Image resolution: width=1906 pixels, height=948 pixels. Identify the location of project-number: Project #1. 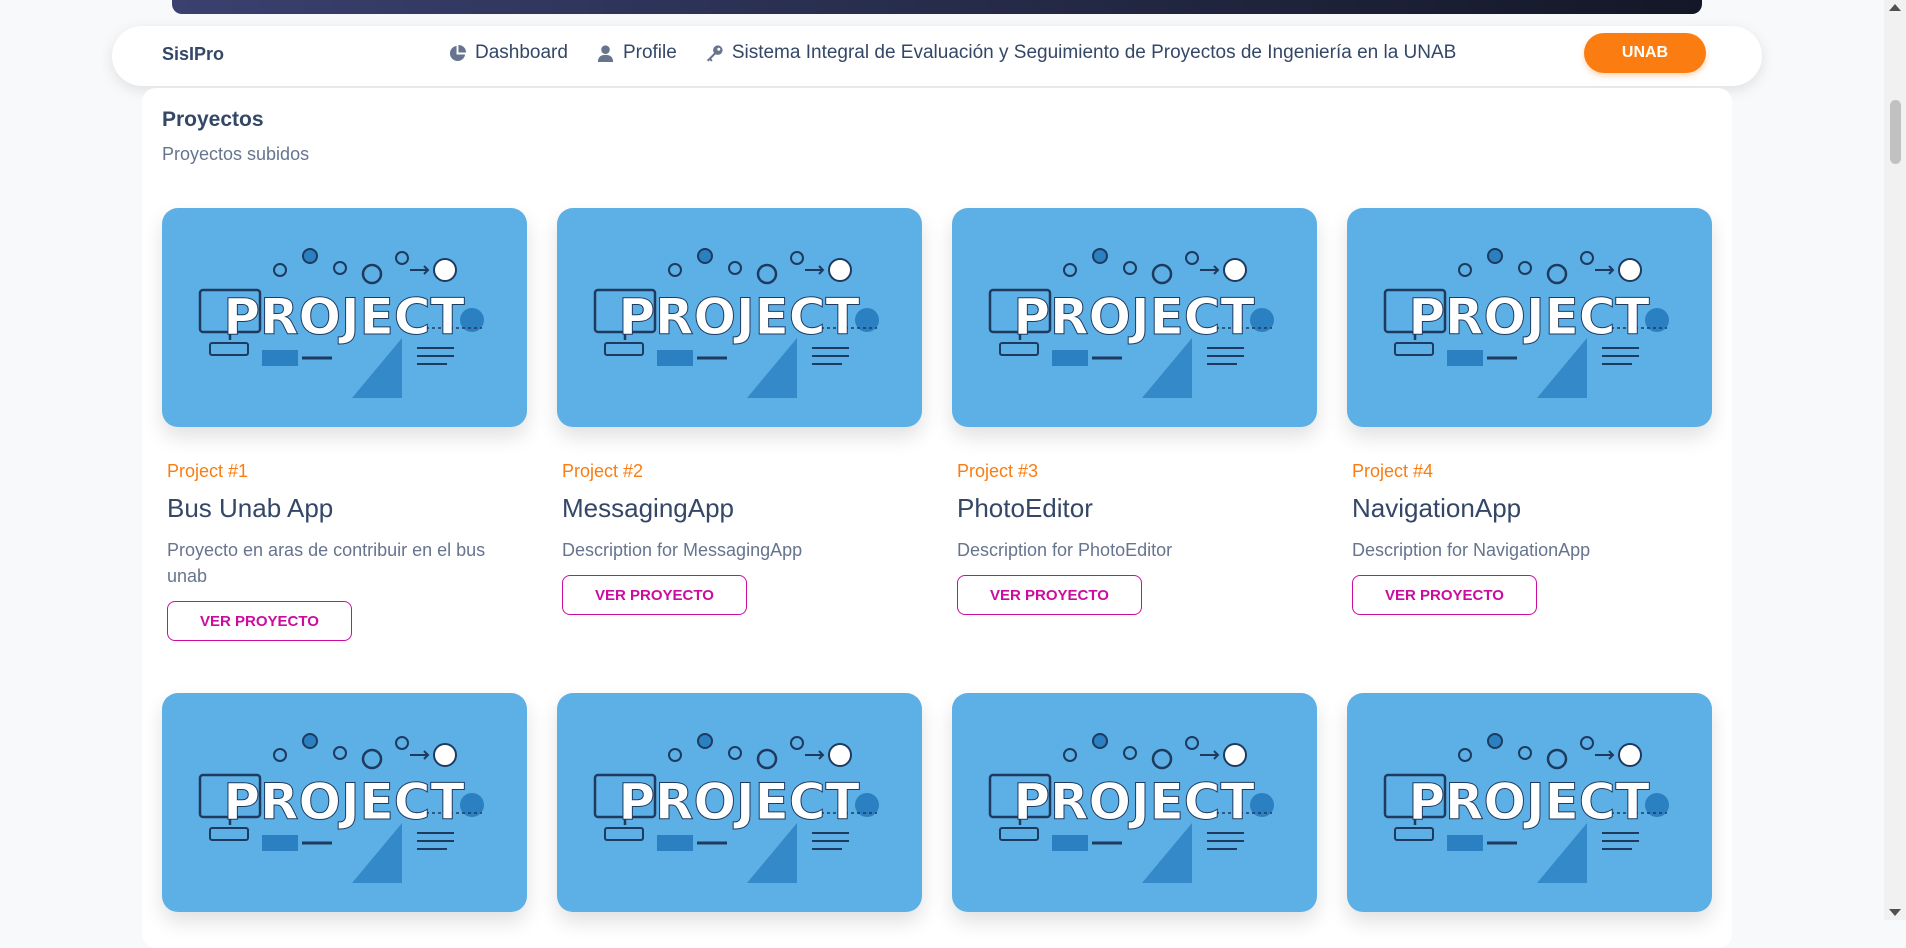
(208, 471).